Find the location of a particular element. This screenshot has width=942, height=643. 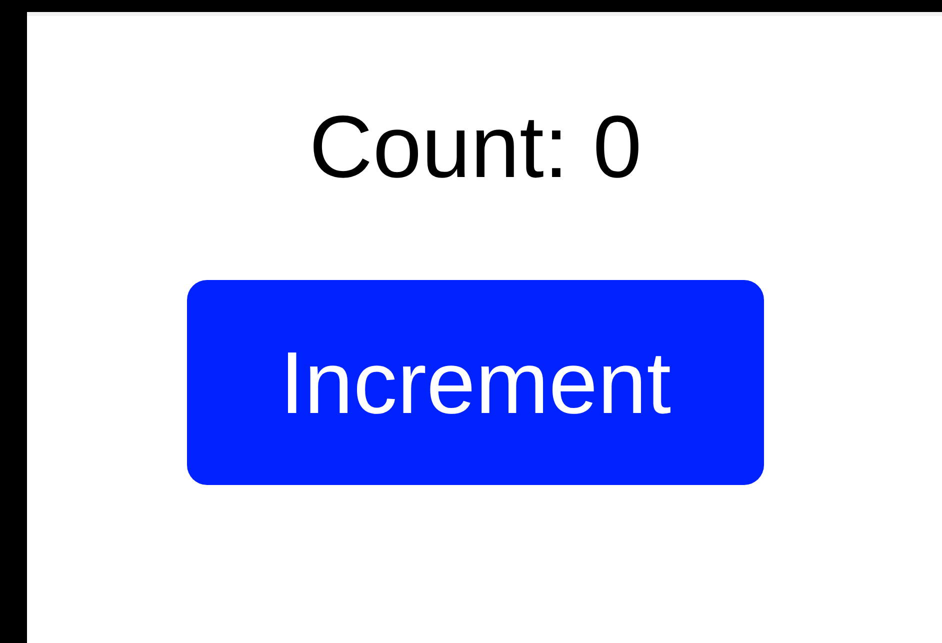

count-label: Count: 0 is located at coordinates (475, 147).